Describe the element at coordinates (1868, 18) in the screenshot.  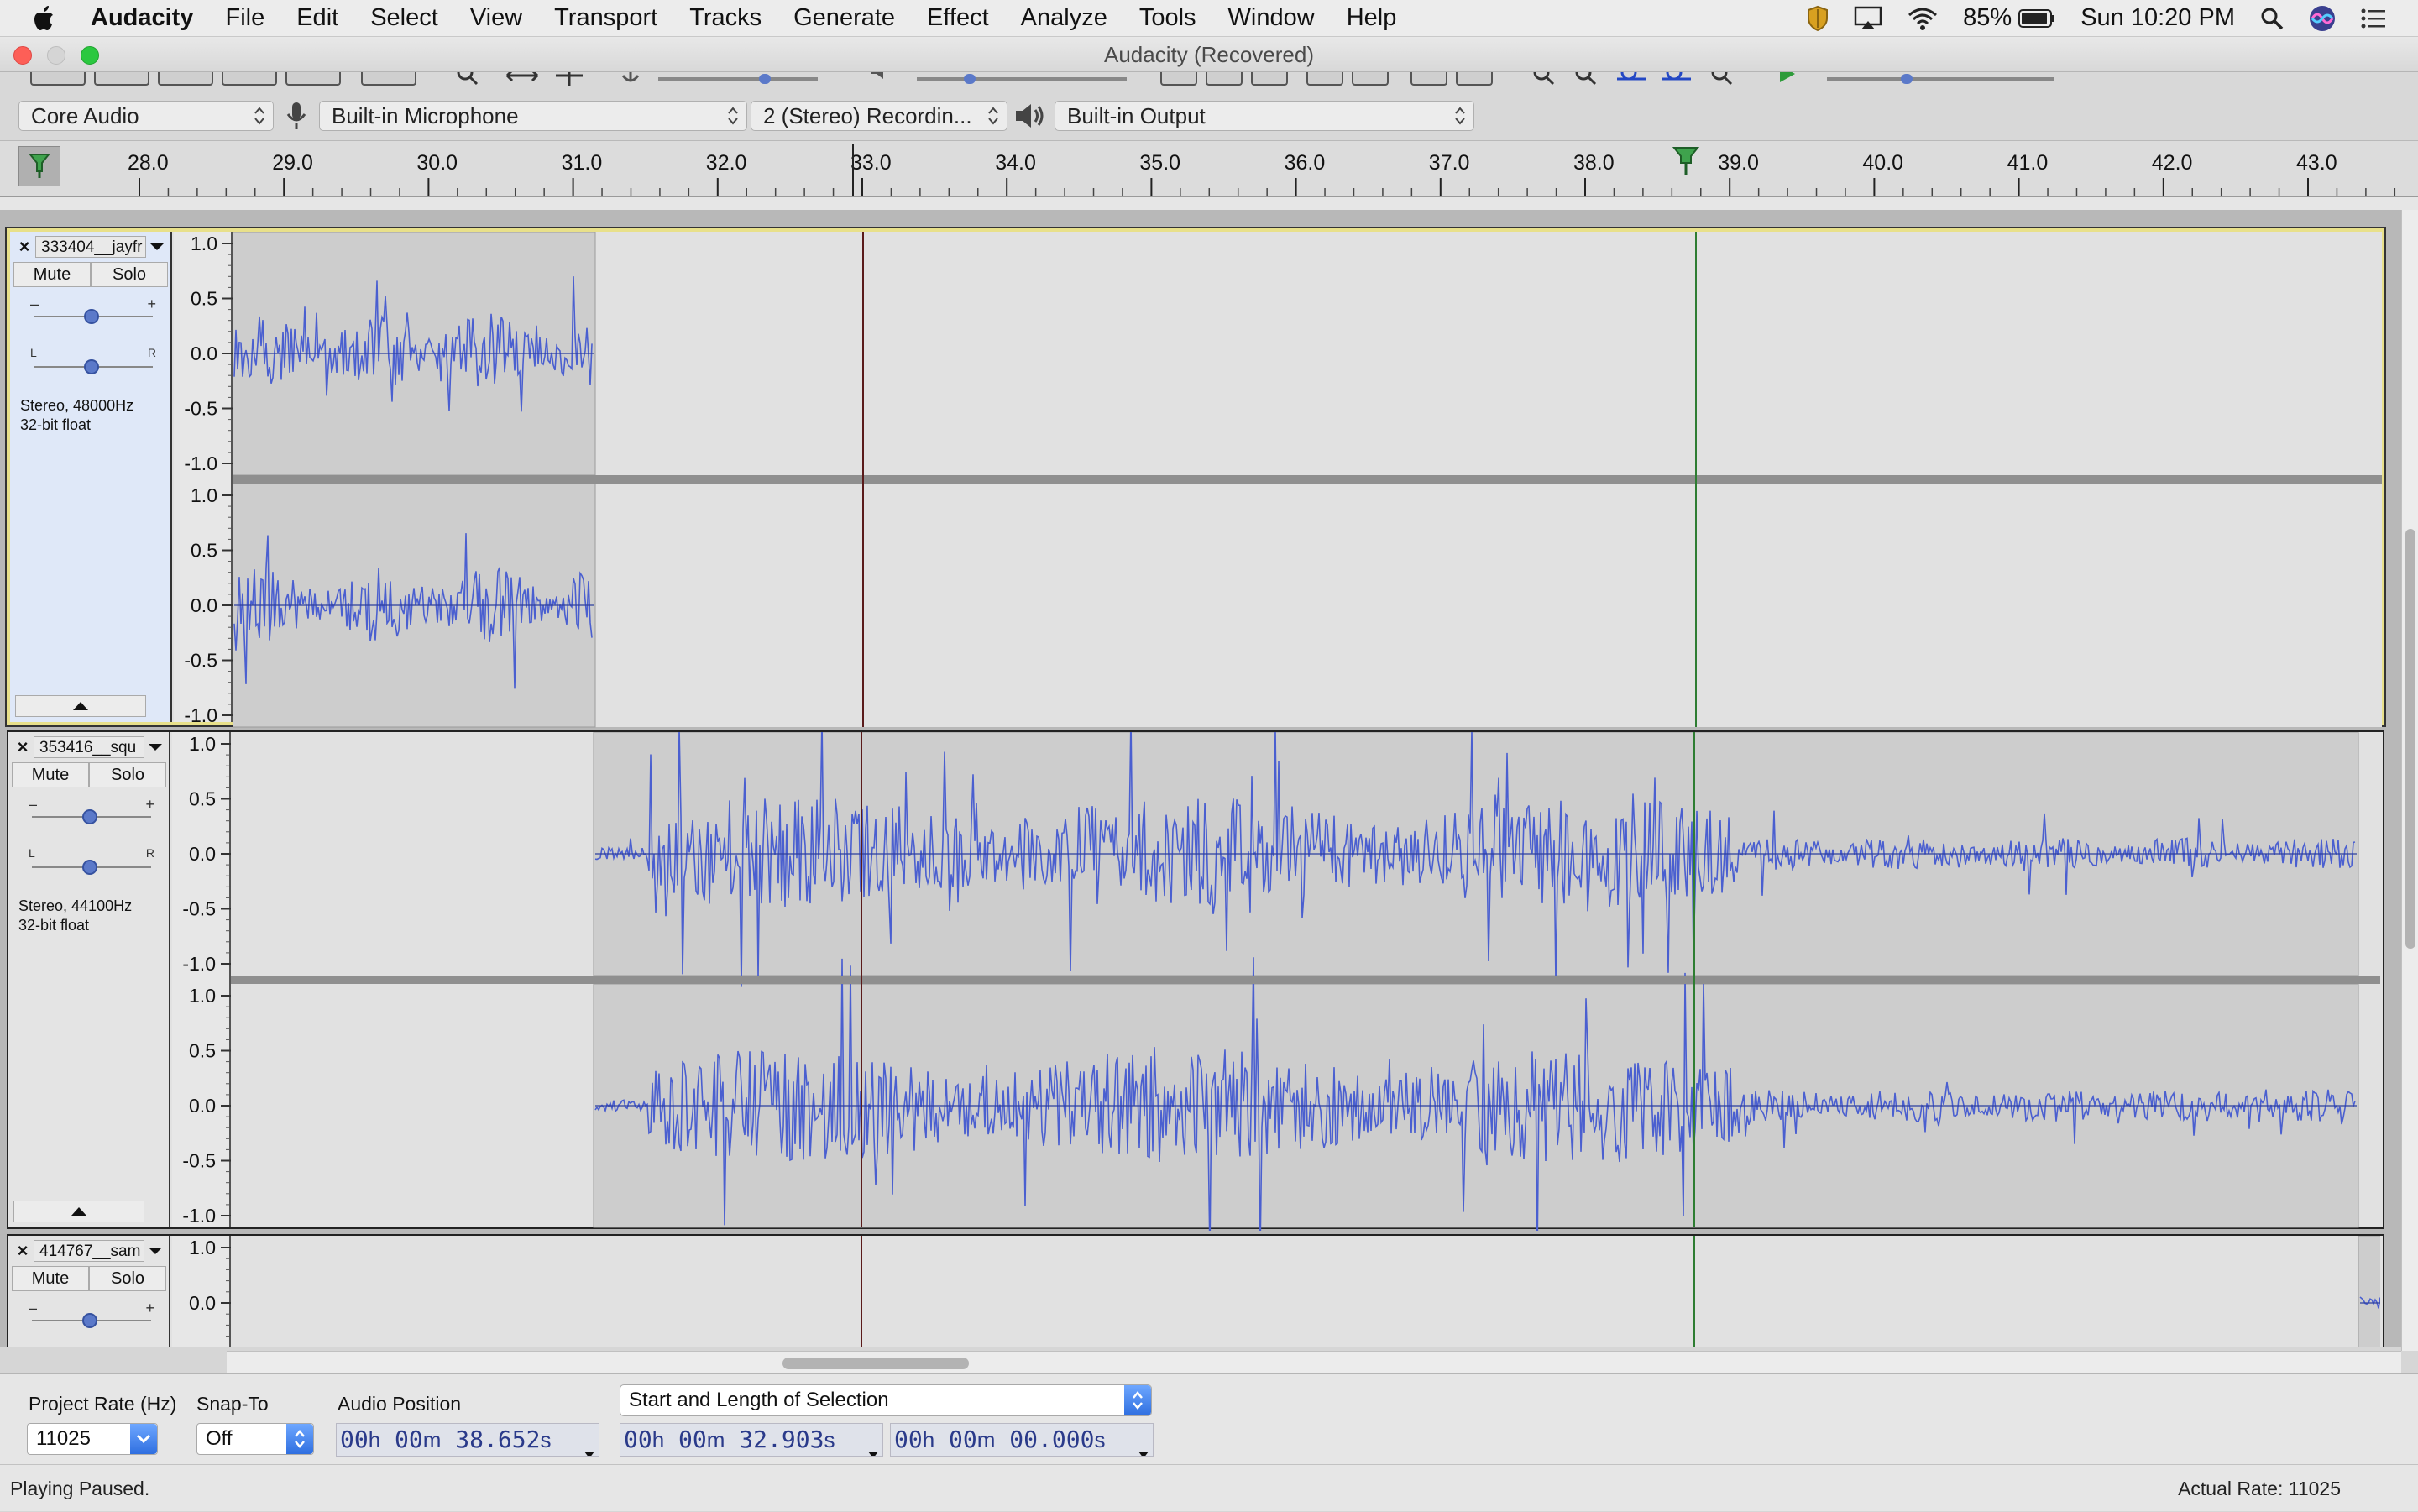
I see `airplay-icon` at that location.